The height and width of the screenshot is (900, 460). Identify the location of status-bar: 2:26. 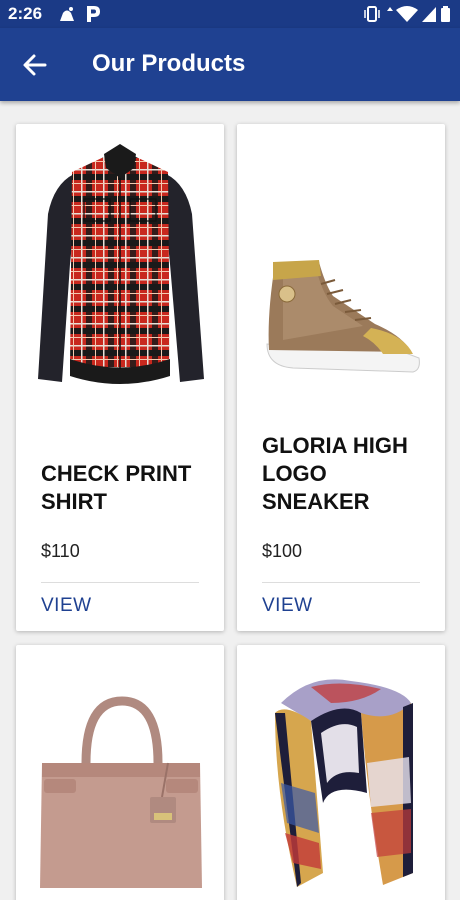
(230, 14).